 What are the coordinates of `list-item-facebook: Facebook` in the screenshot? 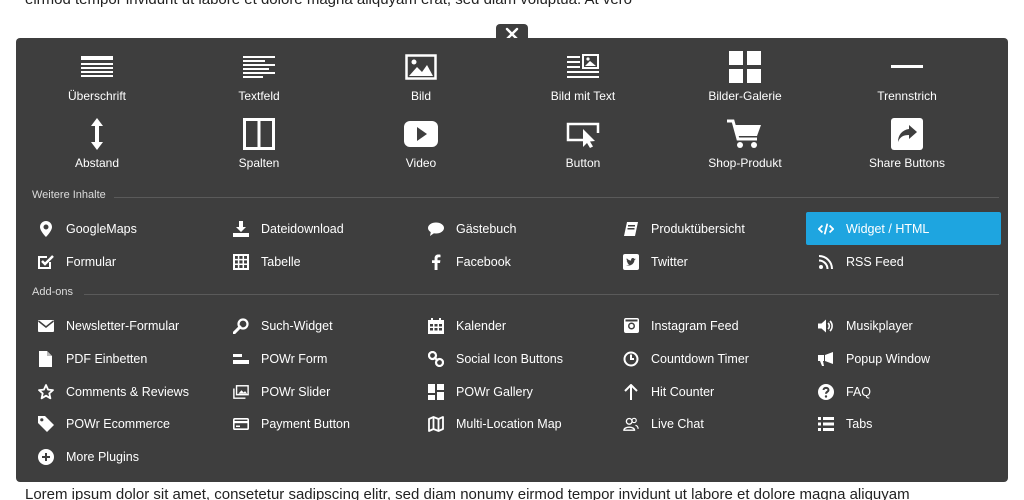 It's located at (513, 261).